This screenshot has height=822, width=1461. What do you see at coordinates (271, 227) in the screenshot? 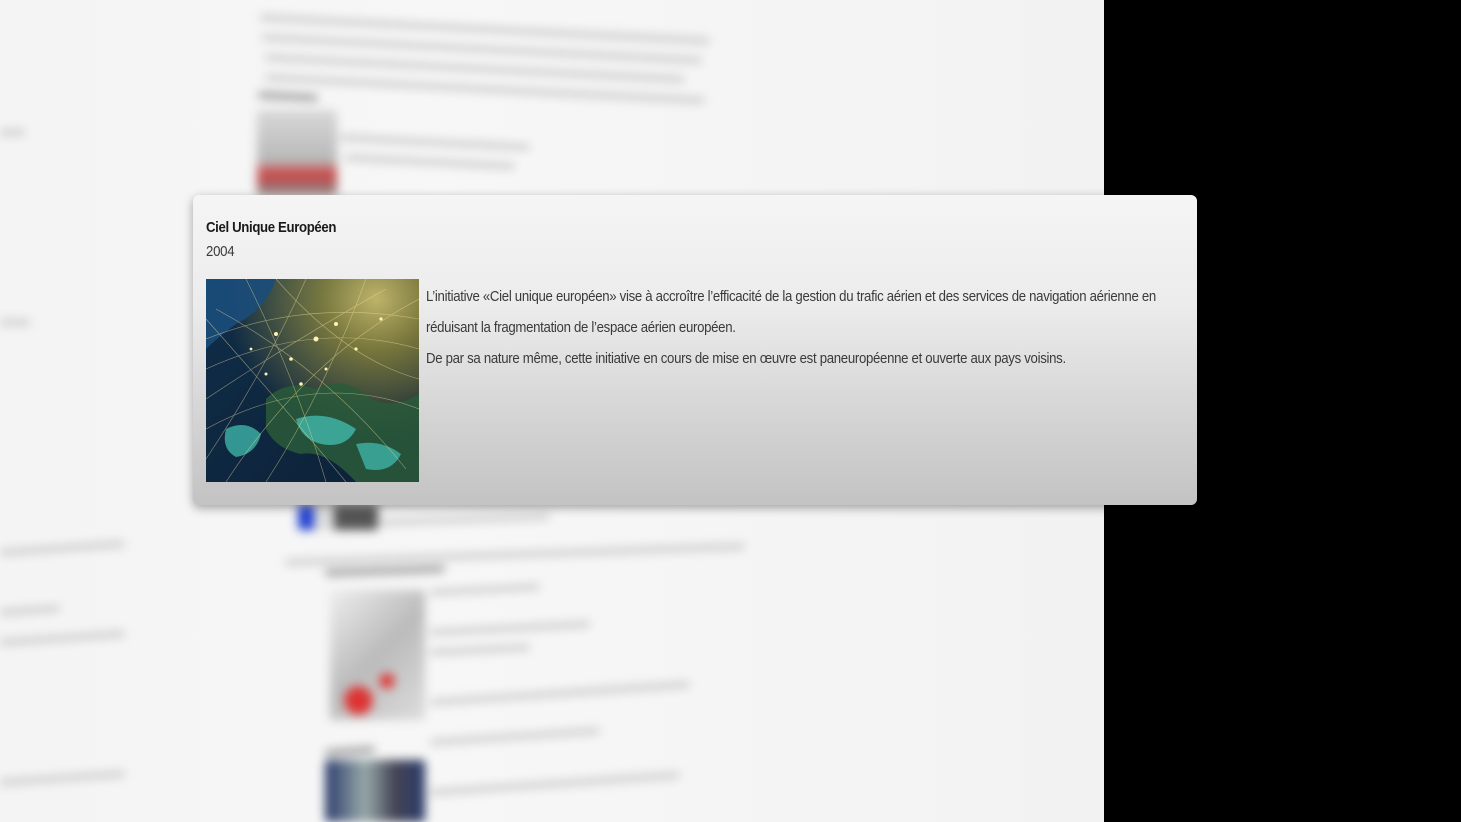
I see `popup-title: Ciel Unique Européen` at bounding box center [271, 227].